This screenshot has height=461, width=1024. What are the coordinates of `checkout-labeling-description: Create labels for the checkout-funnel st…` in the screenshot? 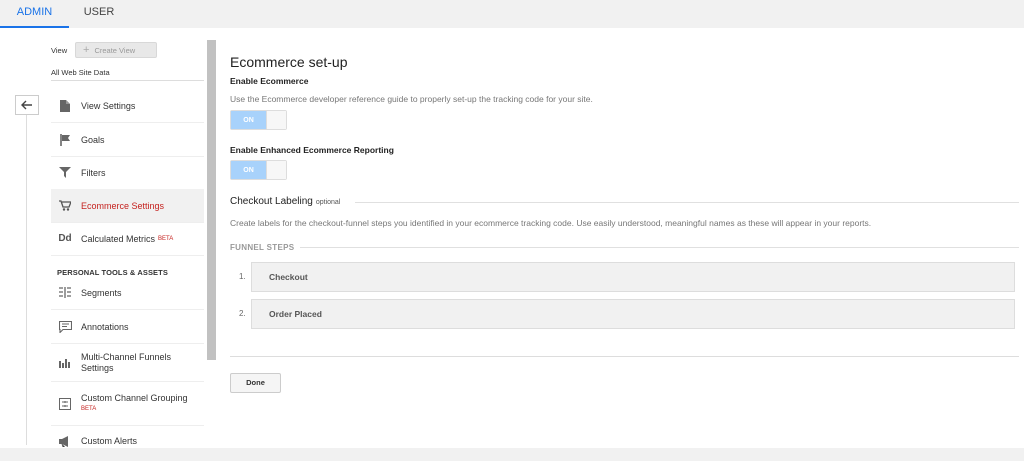 It's located at (551, 223).